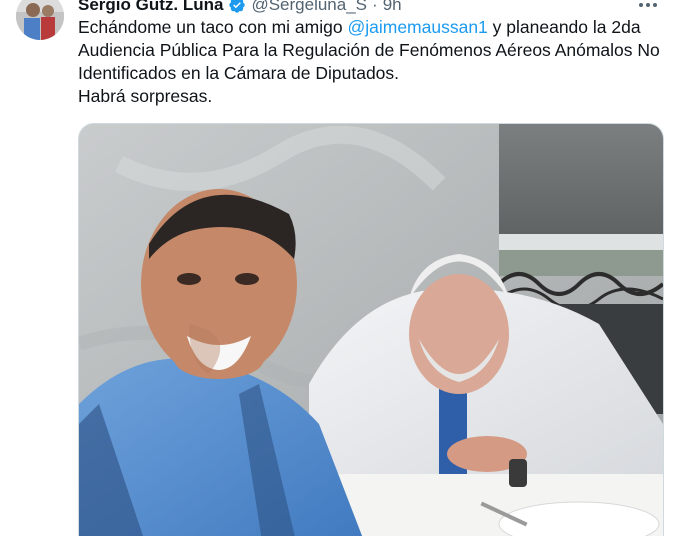 The width and height of the screenshot is (680, 536). I want to click on tweet-text-part1: Echándome un taco con mi amigo, so click(213, 27).